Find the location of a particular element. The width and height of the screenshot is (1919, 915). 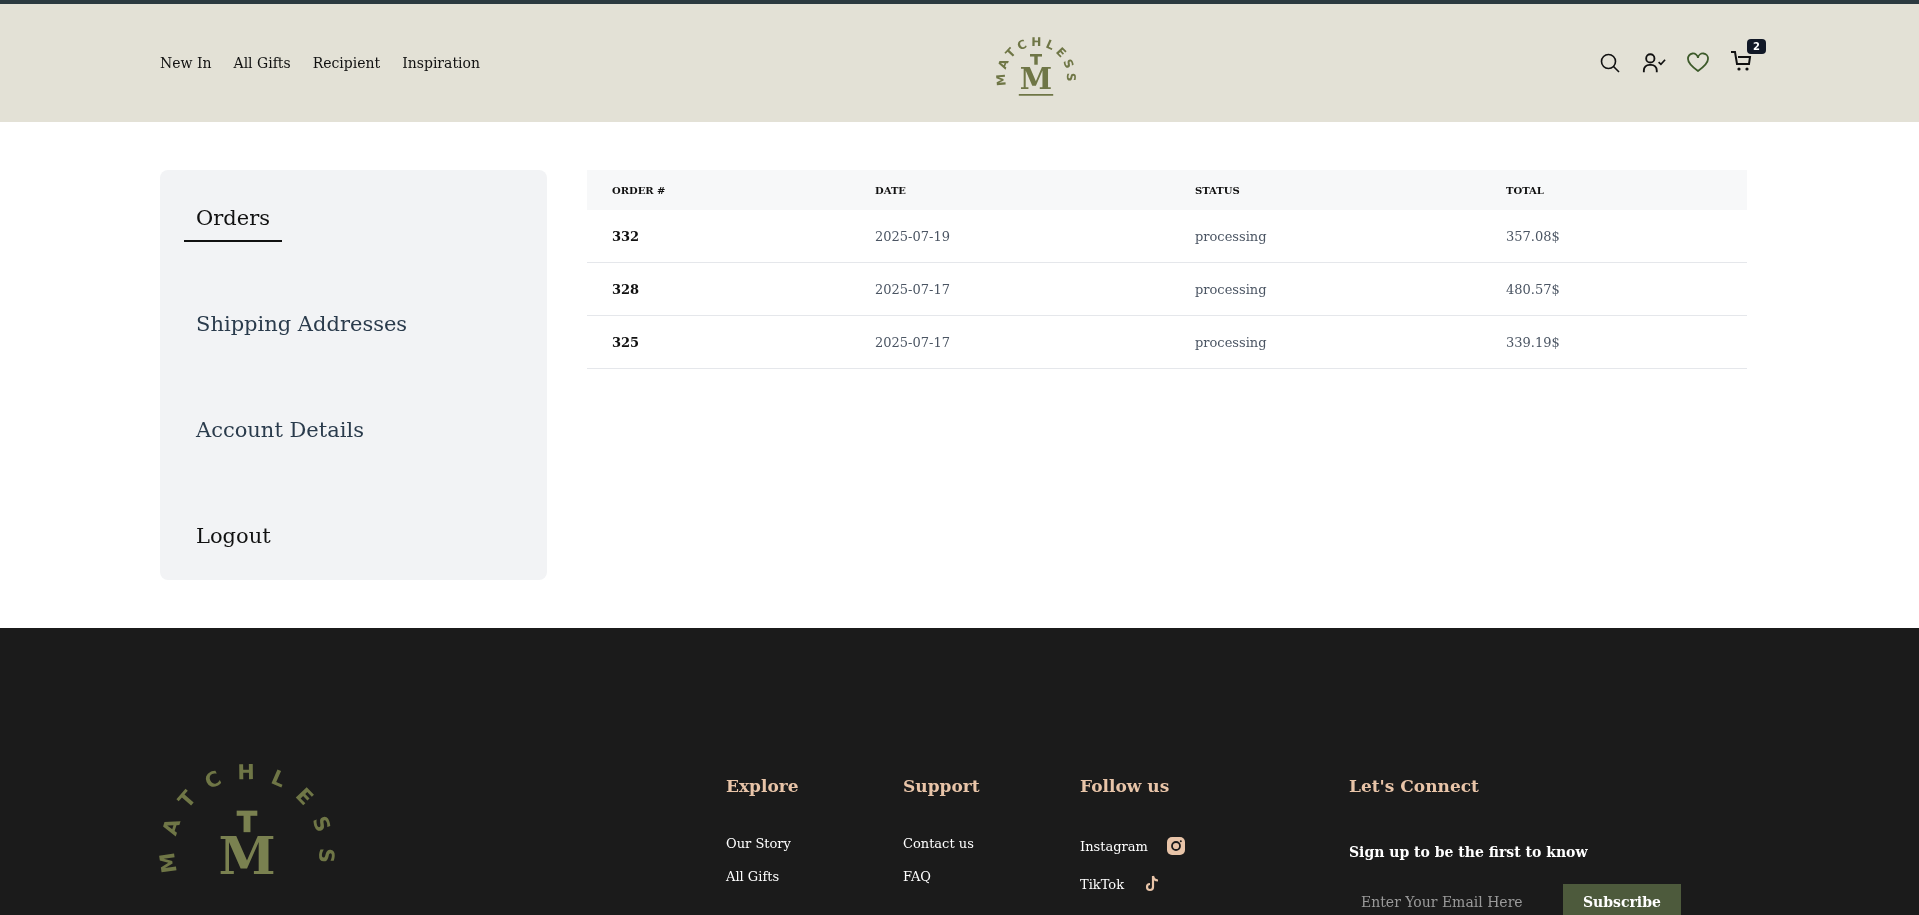

sidebar-item: Shipping Addresses is located at coordinates (302, 325).